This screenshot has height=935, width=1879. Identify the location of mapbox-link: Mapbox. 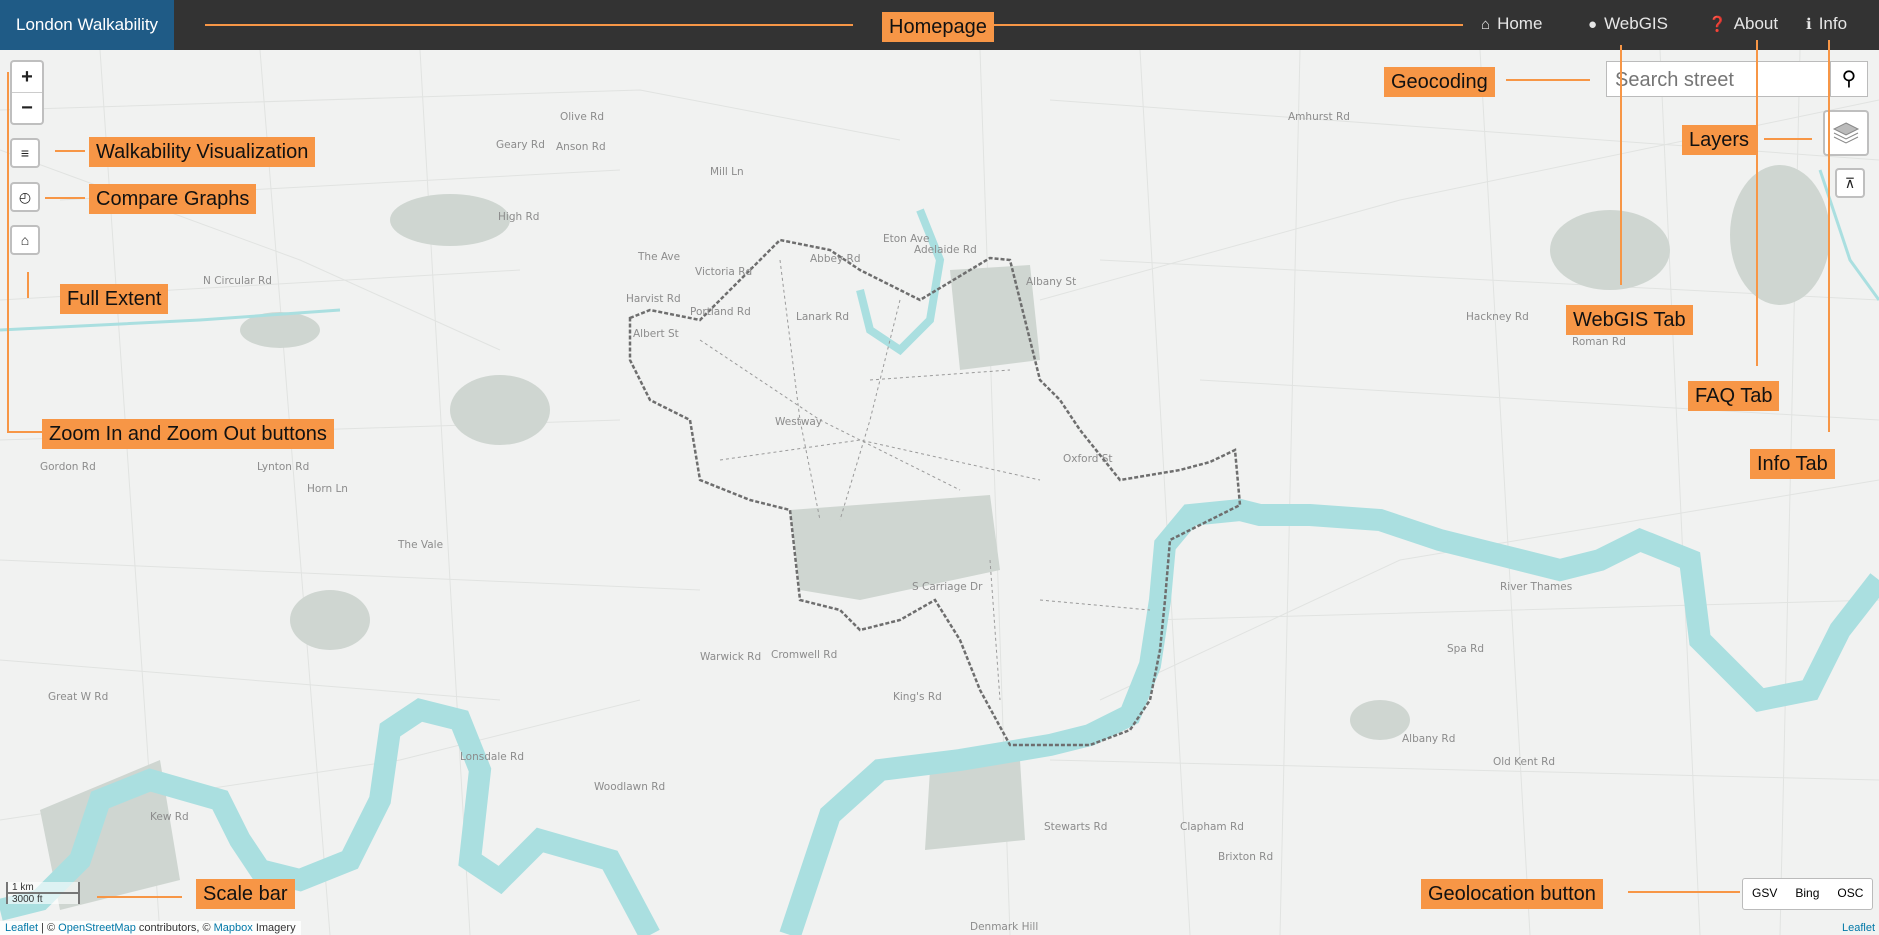
(233, 928).